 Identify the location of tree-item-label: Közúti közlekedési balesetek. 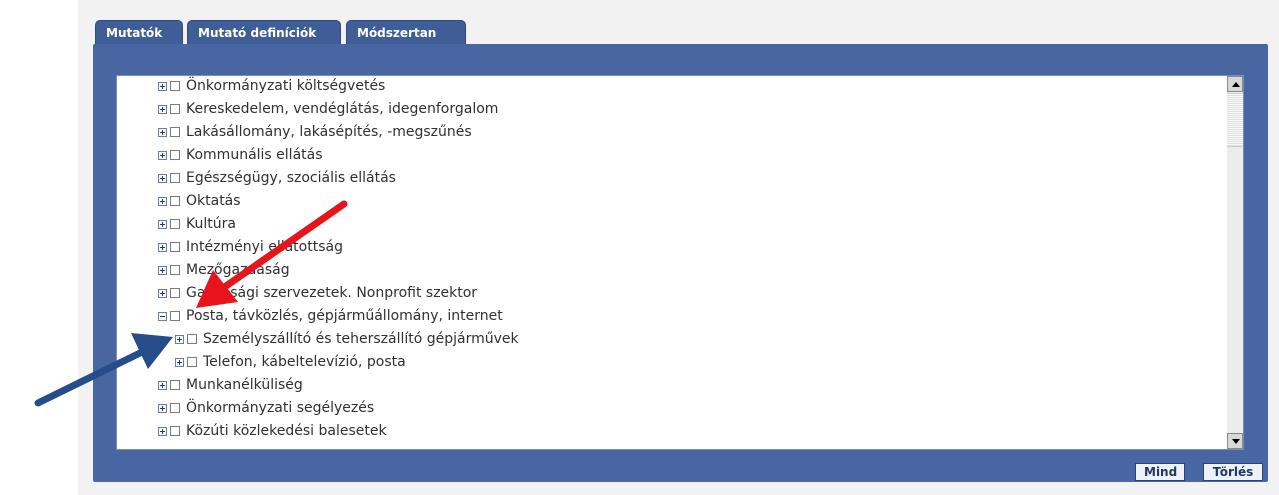
(286, 431).